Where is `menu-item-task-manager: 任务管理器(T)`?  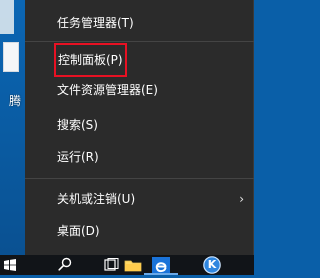 menu-item-task-manager: 任务管理器(T) is located at coordinates (139, 23).